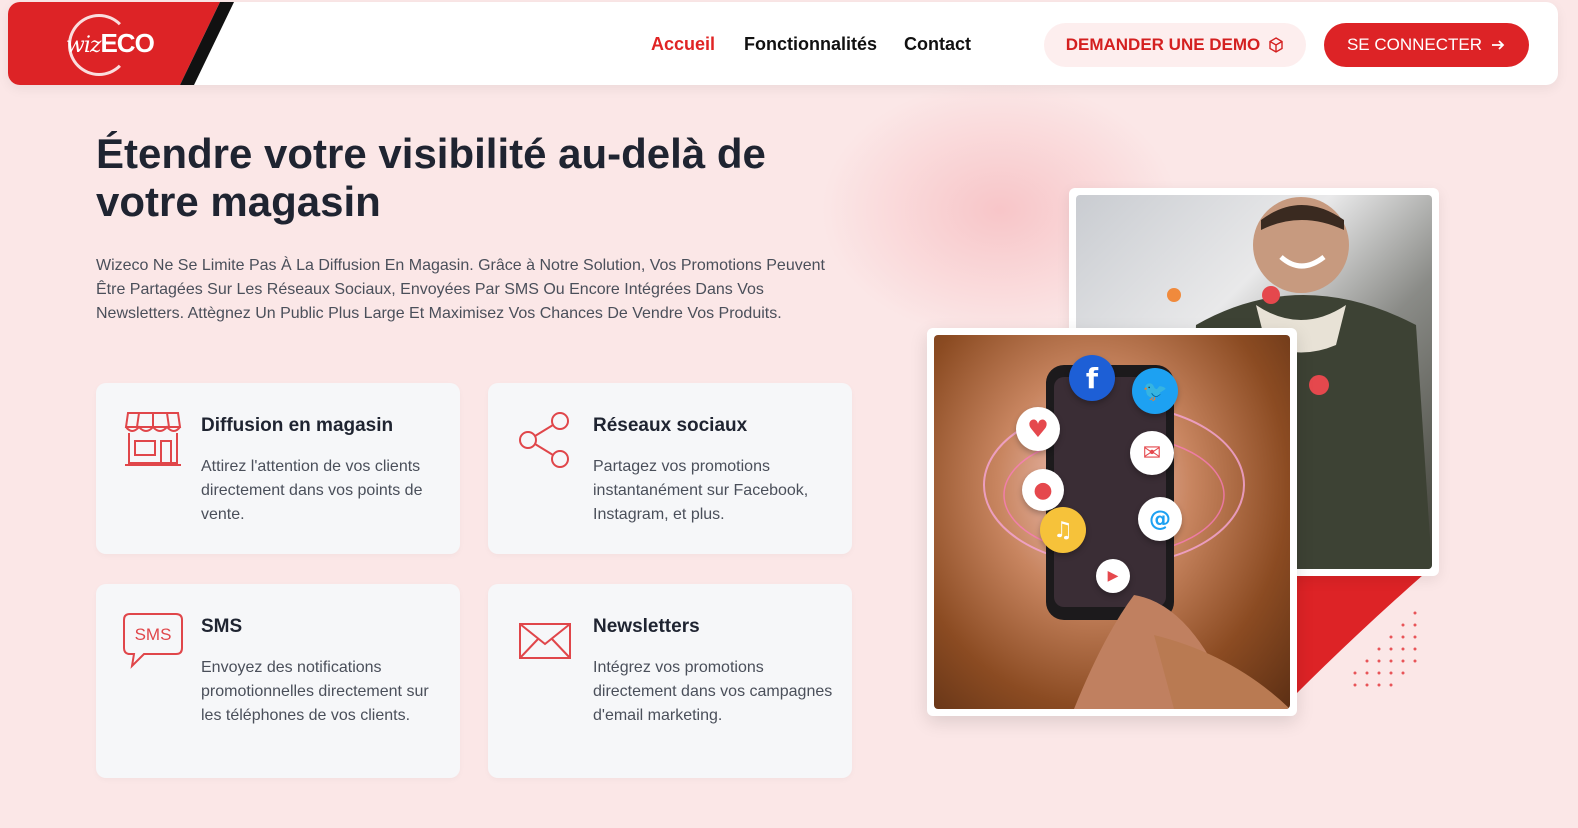 The height and width of the screenshot is (828, 1578). What do you see at coordinates (1160, 519) in the screenshot?
I see `at-icon: @` at bounding box center [1160, 519].